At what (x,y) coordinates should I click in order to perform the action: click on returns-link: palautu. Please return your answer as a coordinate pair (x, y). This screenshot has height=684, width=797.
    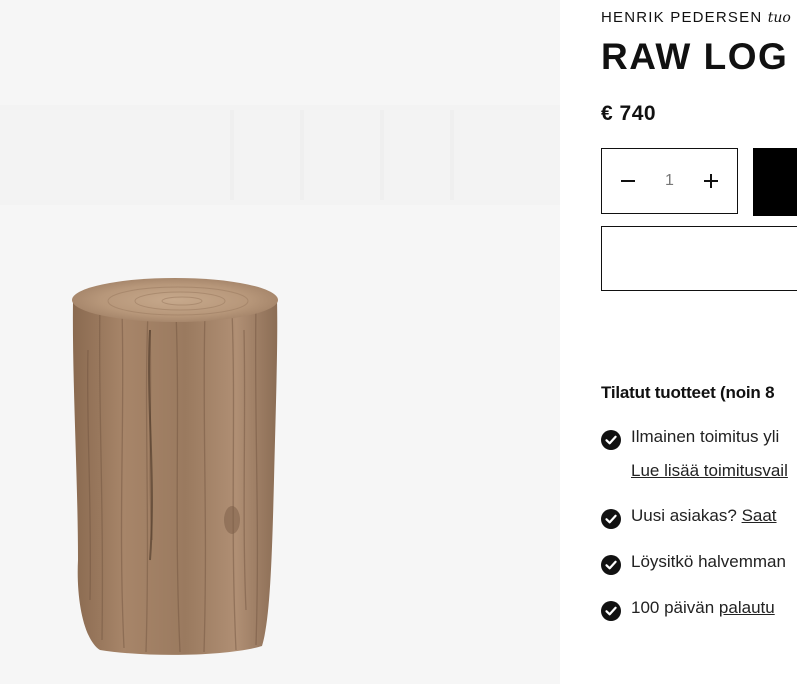
    Looking at the image, I should click on (747, 607).